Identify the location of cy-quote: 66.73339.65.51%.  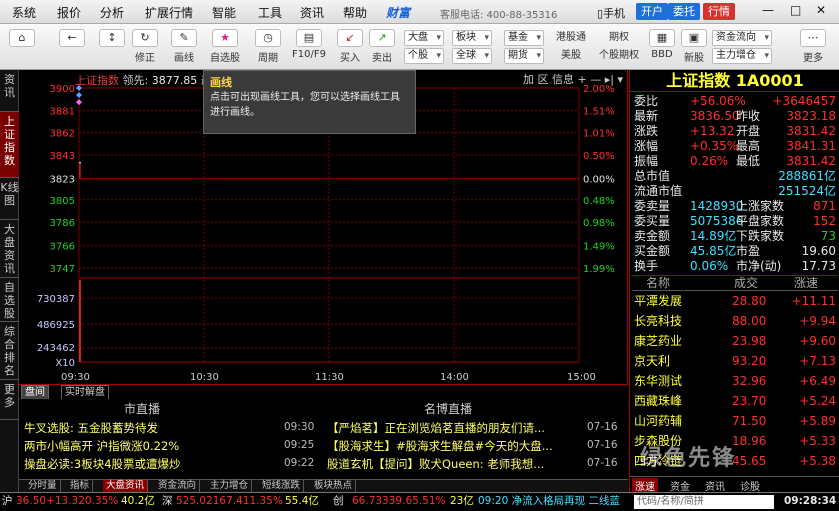
(398, 501).